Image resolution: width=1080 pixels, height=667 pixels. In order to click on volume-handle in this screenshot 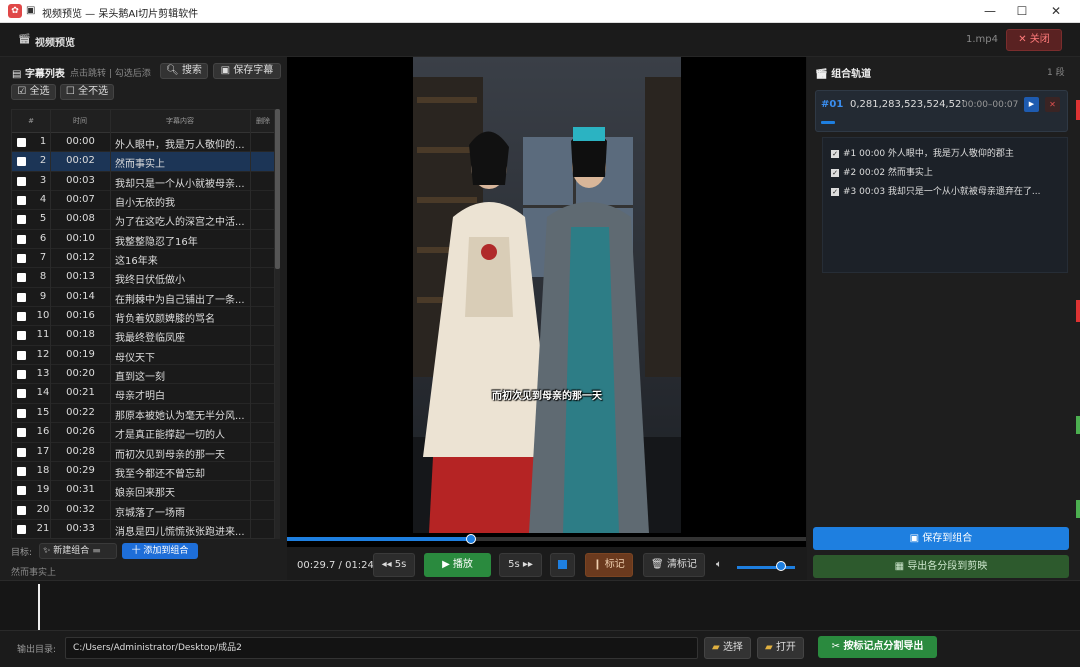, I will do `click(781, 566)`.